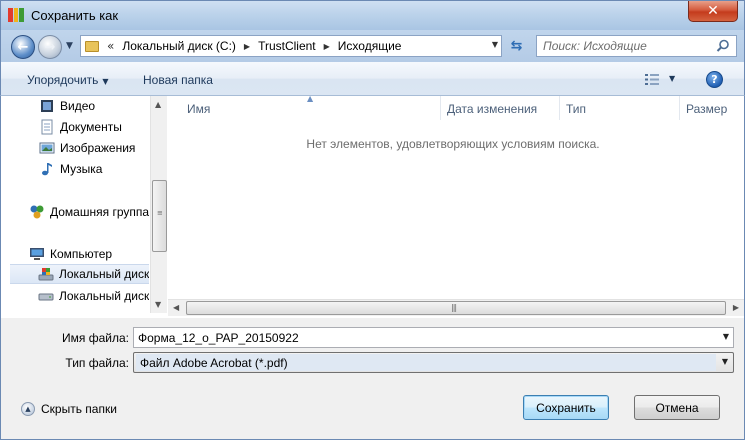  I want to click on close-button: ✕, so click(713, 11).